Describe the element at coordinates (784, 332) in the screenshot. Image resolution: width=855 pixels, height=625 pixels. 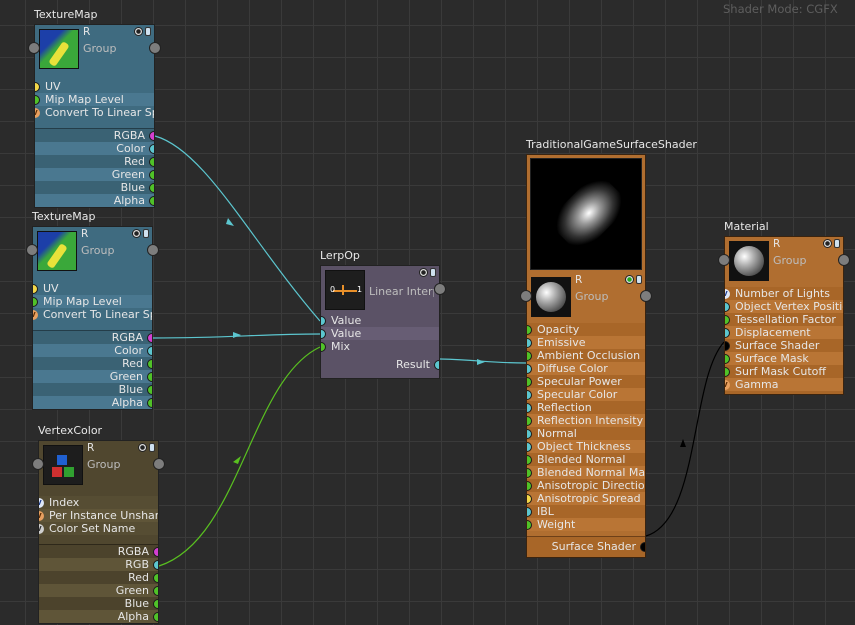
I see `material-input-displacement: Displacement` at that location.